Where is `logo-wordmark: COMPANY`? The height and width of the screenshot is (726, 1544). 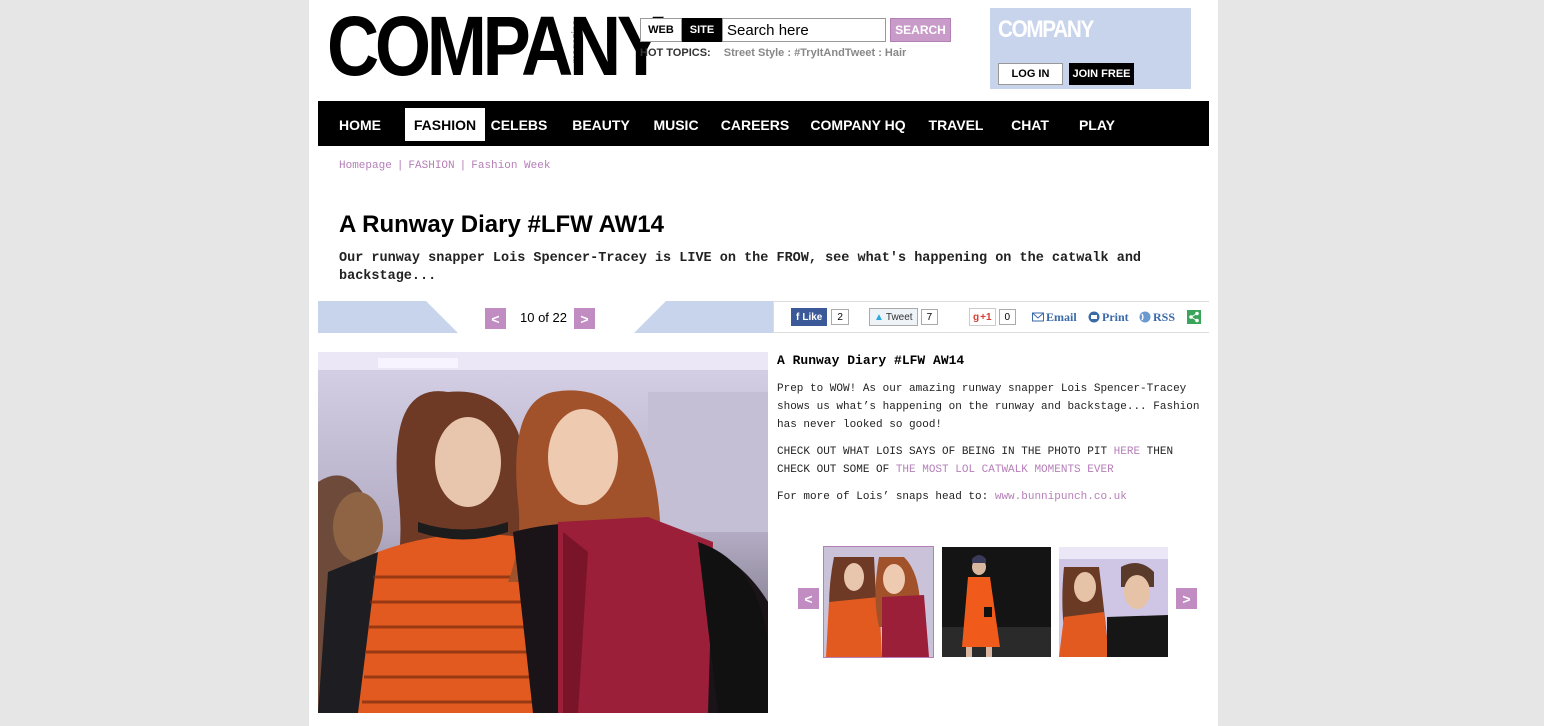 logo-wordmark: COMPANY is located at coordinates (496, 46).